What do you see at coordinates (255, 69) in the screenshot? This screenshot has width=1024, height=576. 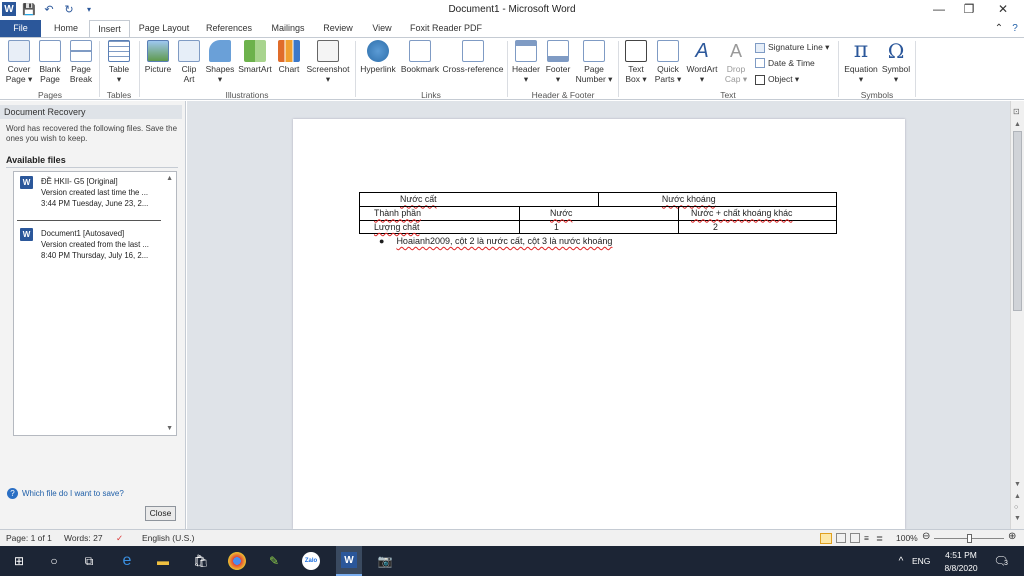 I see `smartart-label: SmartArt` at bounding box center [255, 69].